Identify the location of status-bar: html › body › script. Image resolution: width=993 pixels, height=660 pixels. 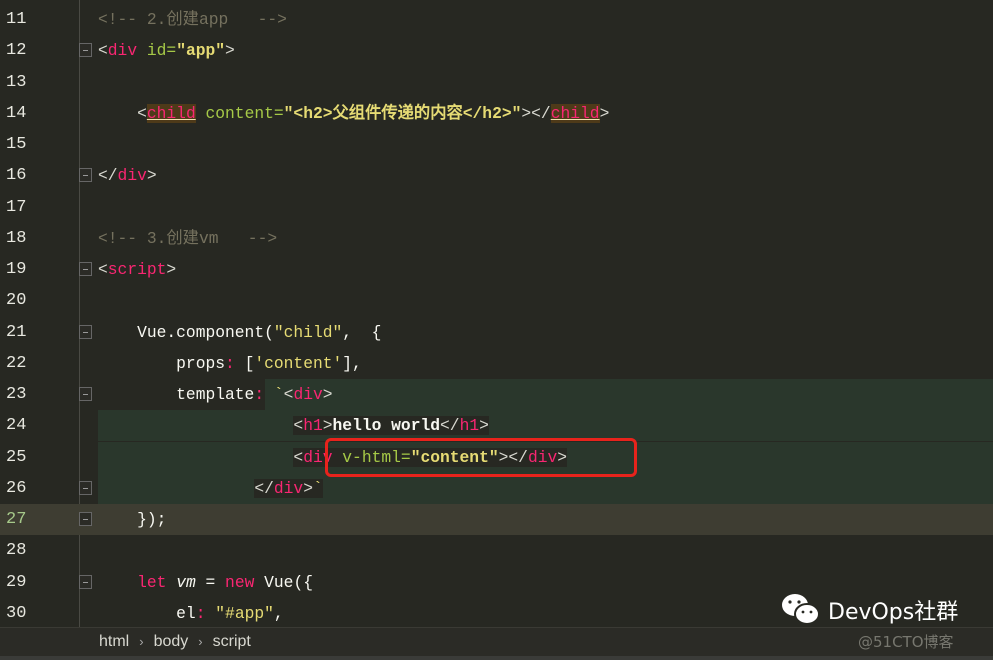
(496, 643).